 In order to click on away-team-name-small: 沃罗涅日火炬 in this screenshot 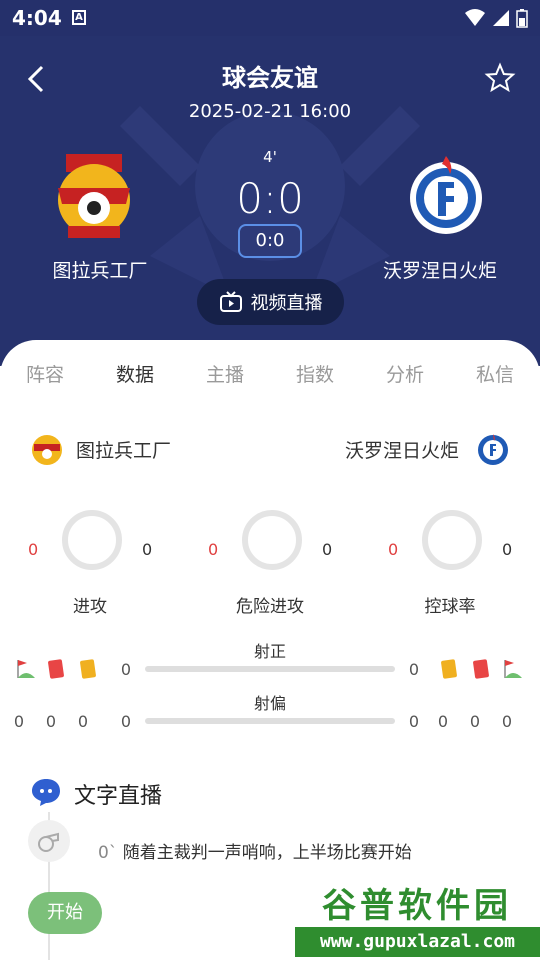, I will do `click(402, 451)`.